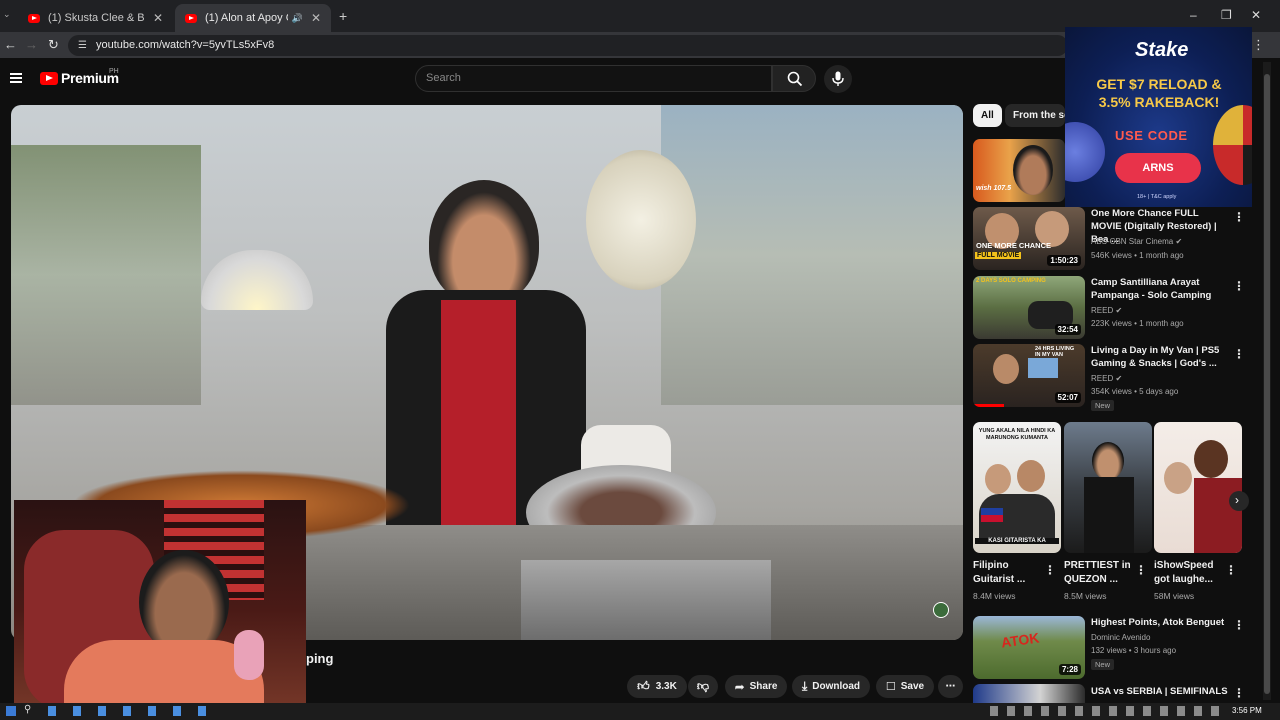 The width and height of the screenshot is (1280, 720). What do you see at coordinates (640, 711) in the screenshot?
I see `windows-taskbar: ⚲ 3:56 PM` at bounding box center [640, 711].